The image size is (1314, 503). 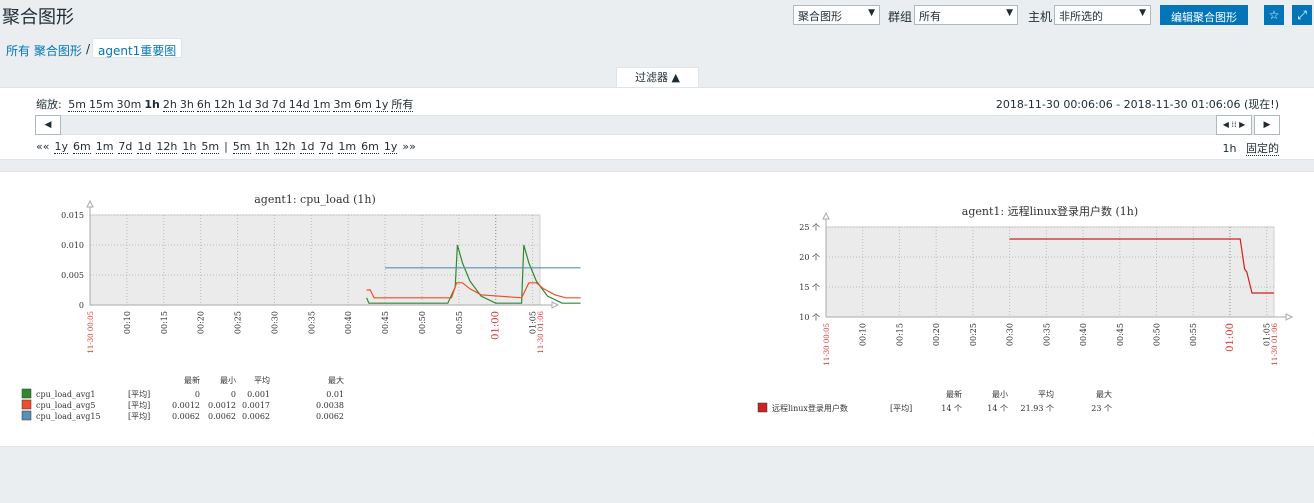 I want to click on nav-forward-option: 12h, so click(x=285, y=147).